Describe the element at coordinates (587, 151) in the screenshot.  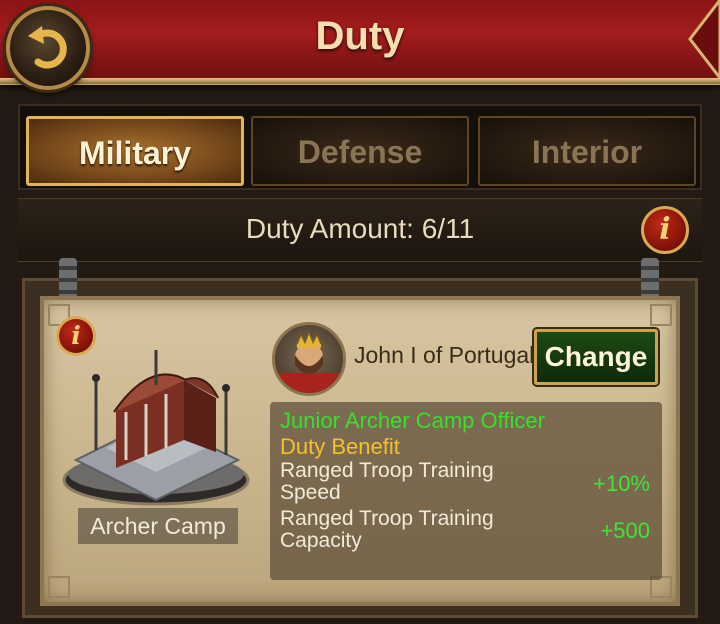
I see `tab-interior: Interior` at that location.